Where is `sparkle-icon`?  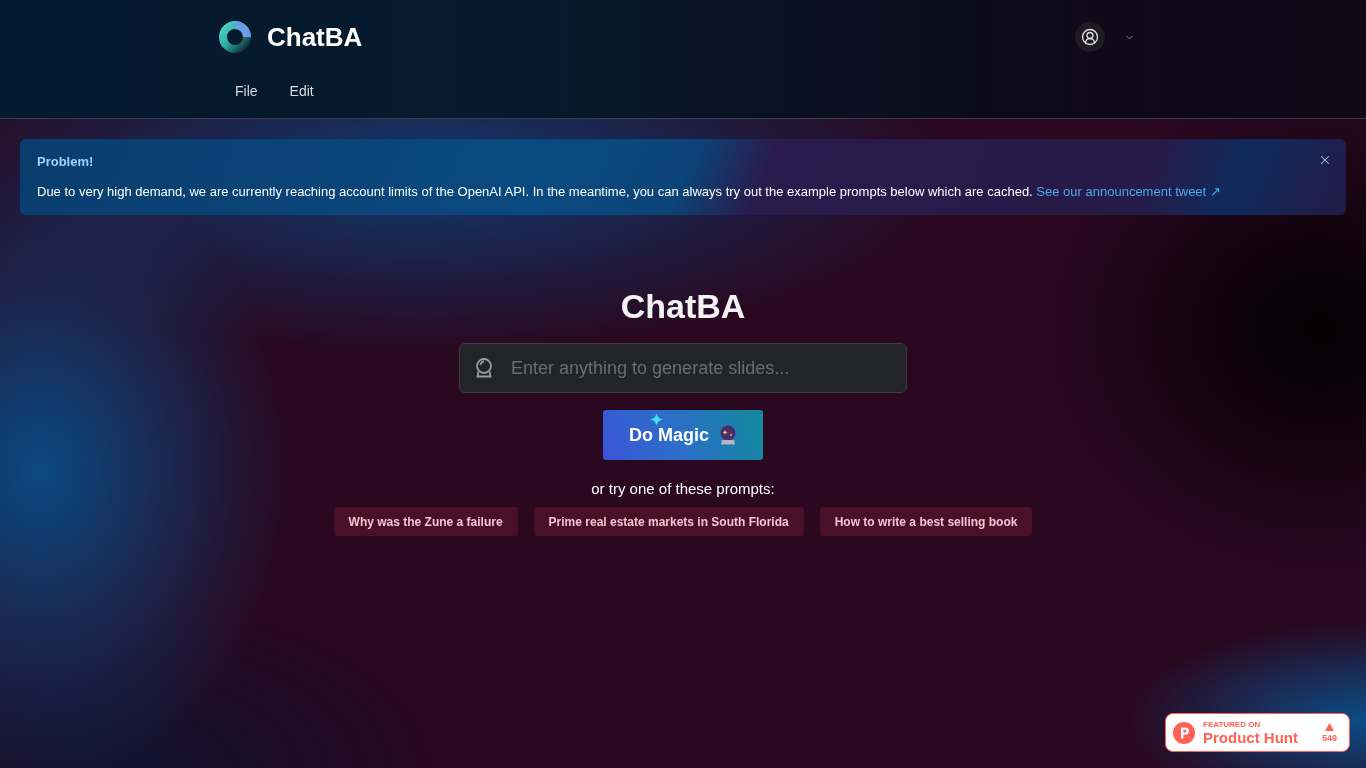
sparkle-icon is located at coordinates (656, 419).